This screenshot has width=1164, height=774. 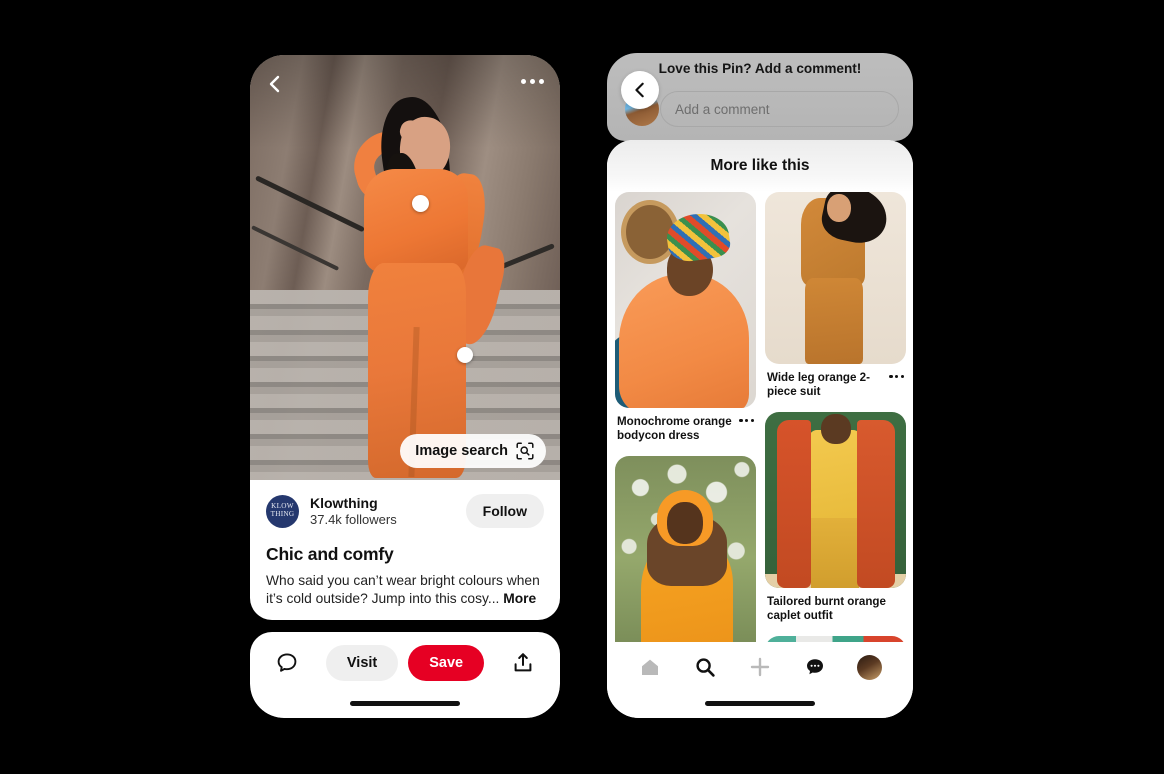 What do you see at coordinates (519, 598) in the screenshot?
I see `pin-description-more-link: More` at bounding box center [519, 598].